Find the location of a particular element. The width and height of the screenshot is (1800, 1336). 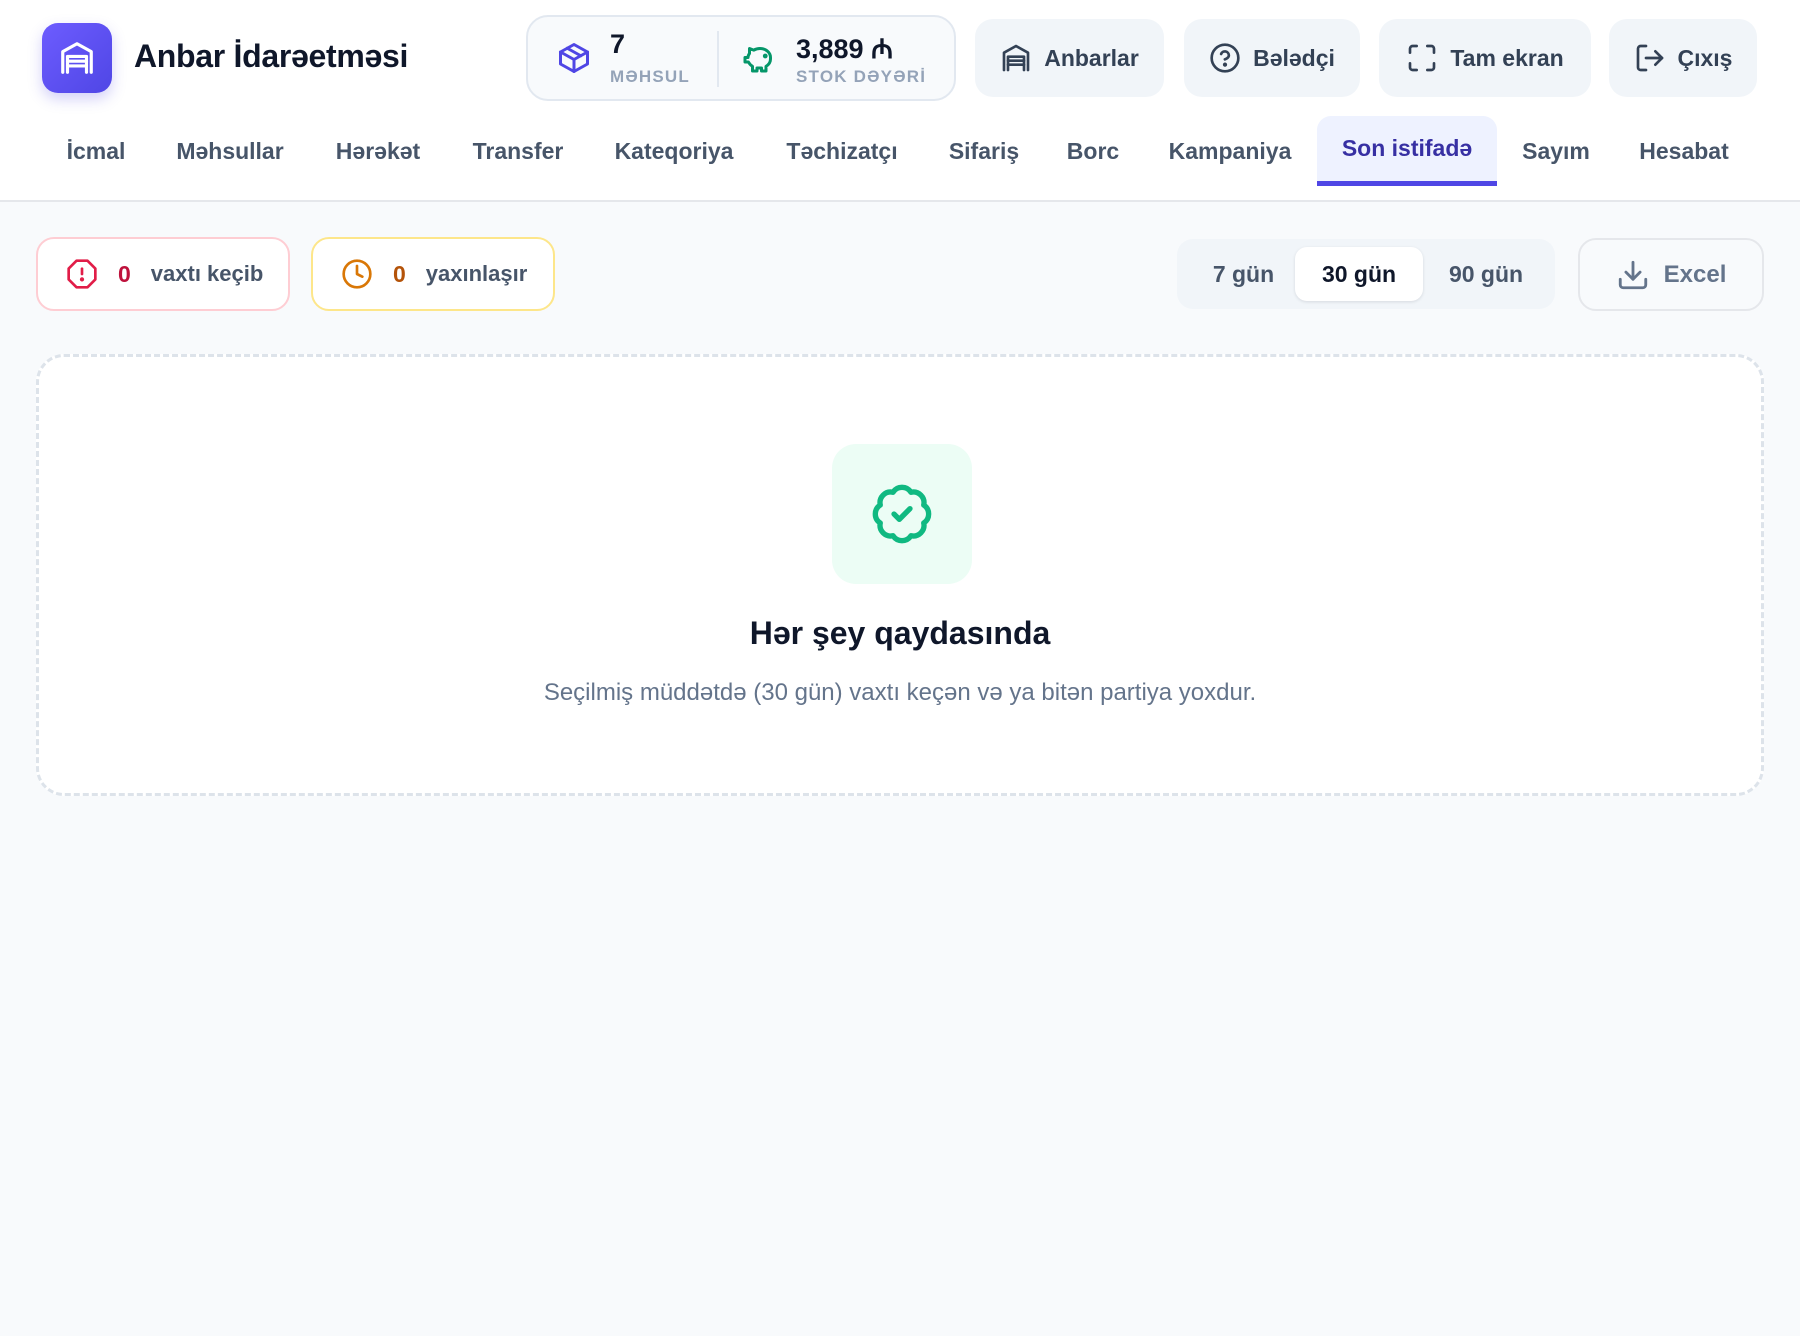

excel-label: Excel is located at coordinates (1695, 274).